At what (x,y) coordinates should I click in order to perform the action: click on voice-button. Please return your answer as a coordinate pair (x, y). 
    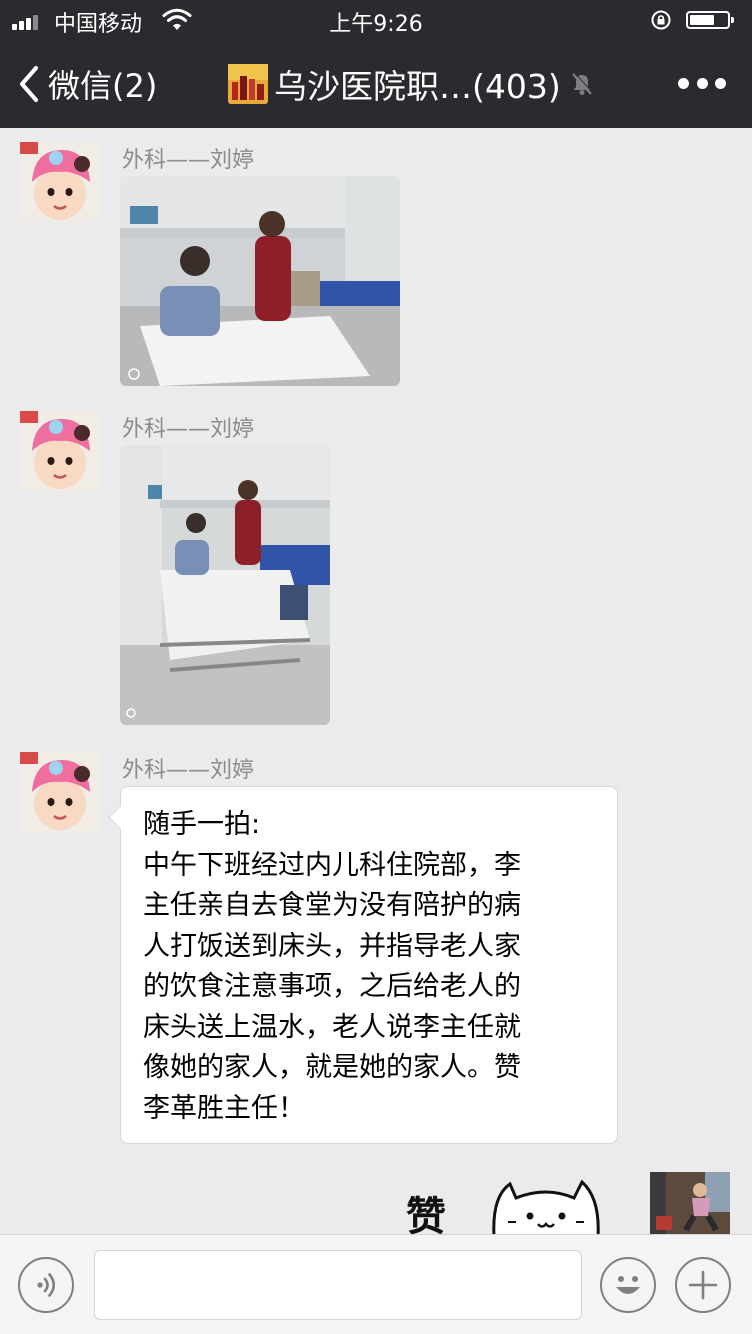
    Looking at the image, I should click on (46, 1285).